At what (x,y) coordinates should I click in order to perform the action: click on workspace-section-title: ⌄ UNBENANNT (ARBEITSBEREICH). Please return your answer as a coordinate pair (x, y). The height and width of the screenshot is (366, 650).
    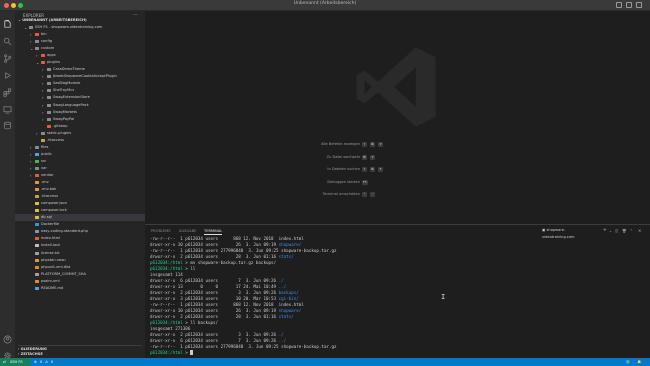
    Looking at the image, I should click on (52, 20).